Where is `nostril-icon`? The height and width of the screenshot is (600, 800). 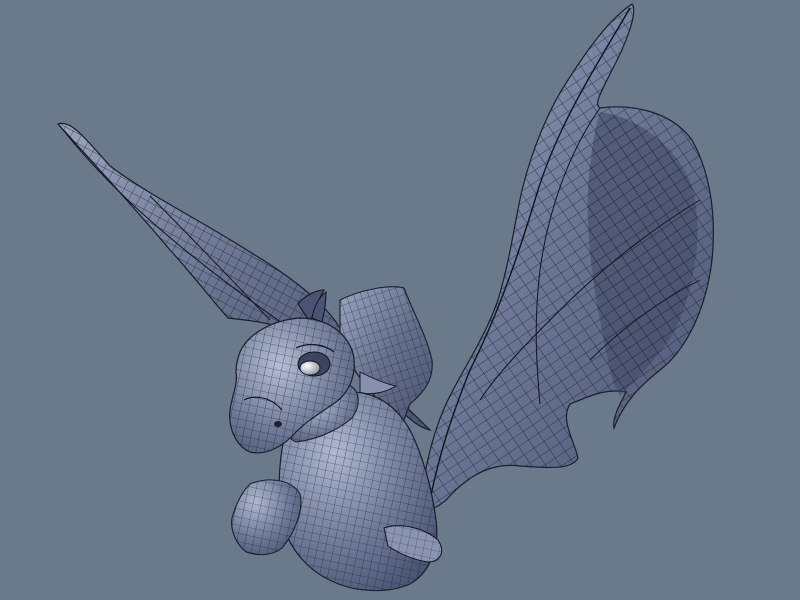
nostril-icon is located at coordinates (278, 424).